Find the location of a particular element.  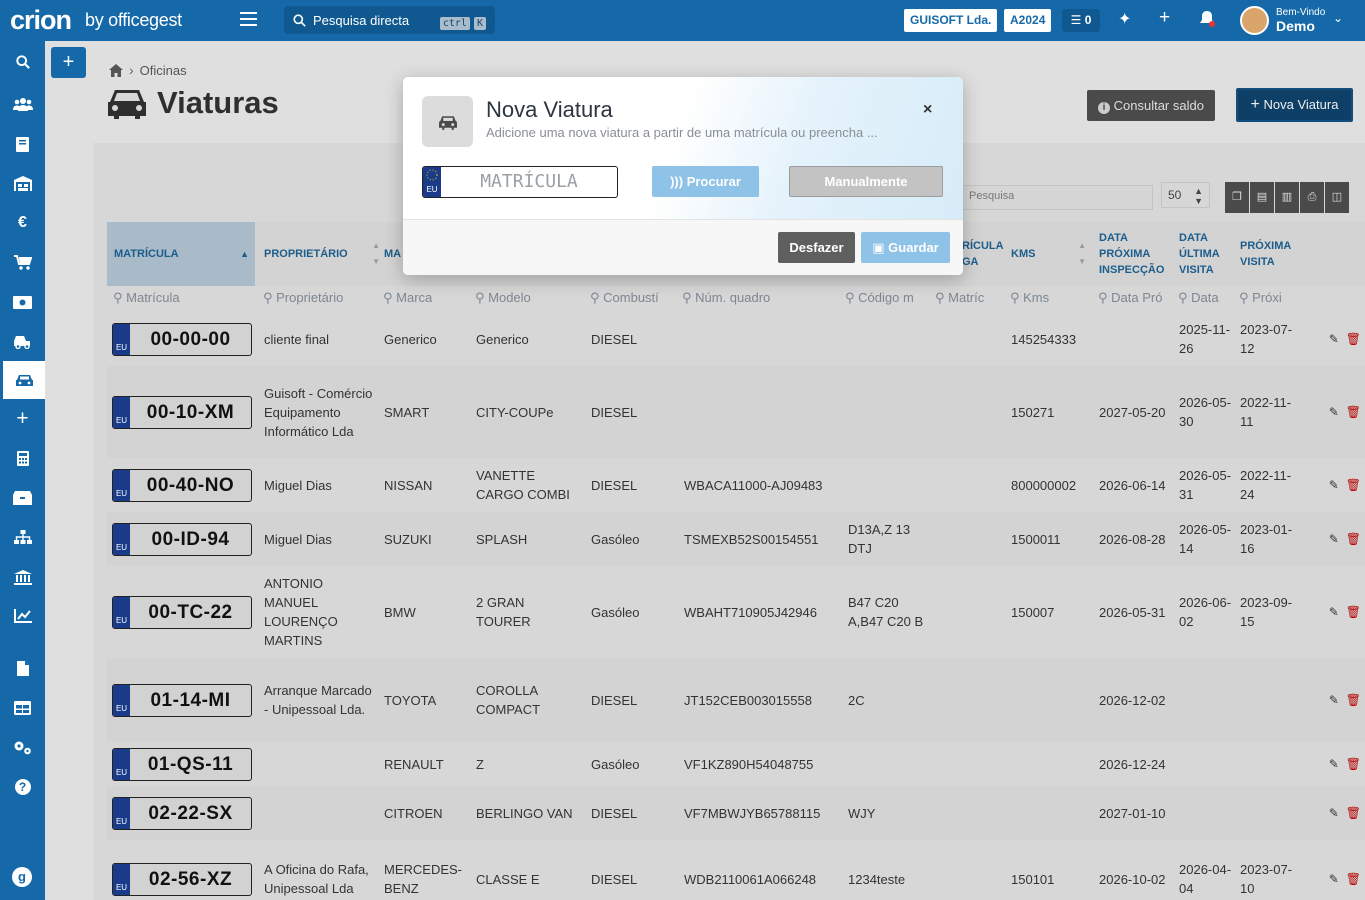

close-icon: × is located at coordinates (927, 110).